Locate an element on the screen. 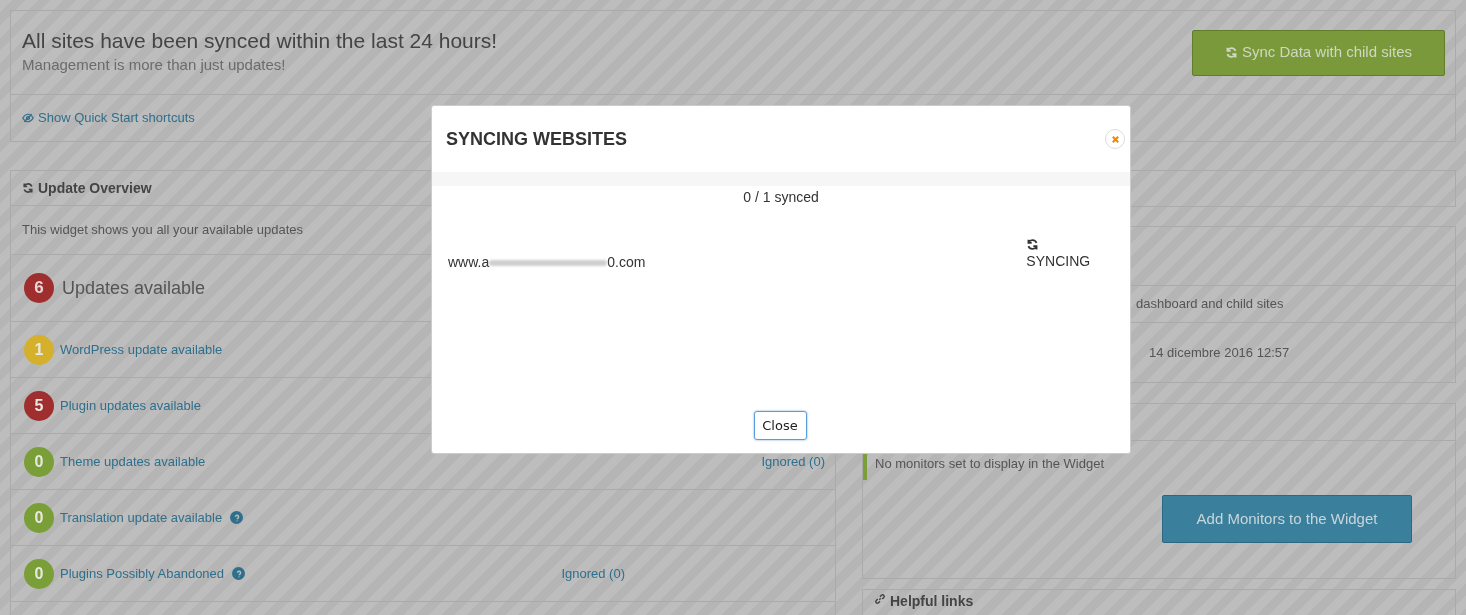 The height and width of the screenshot is (615, 1466). update-link: Theme updates available is located at coordinates (133, 461).